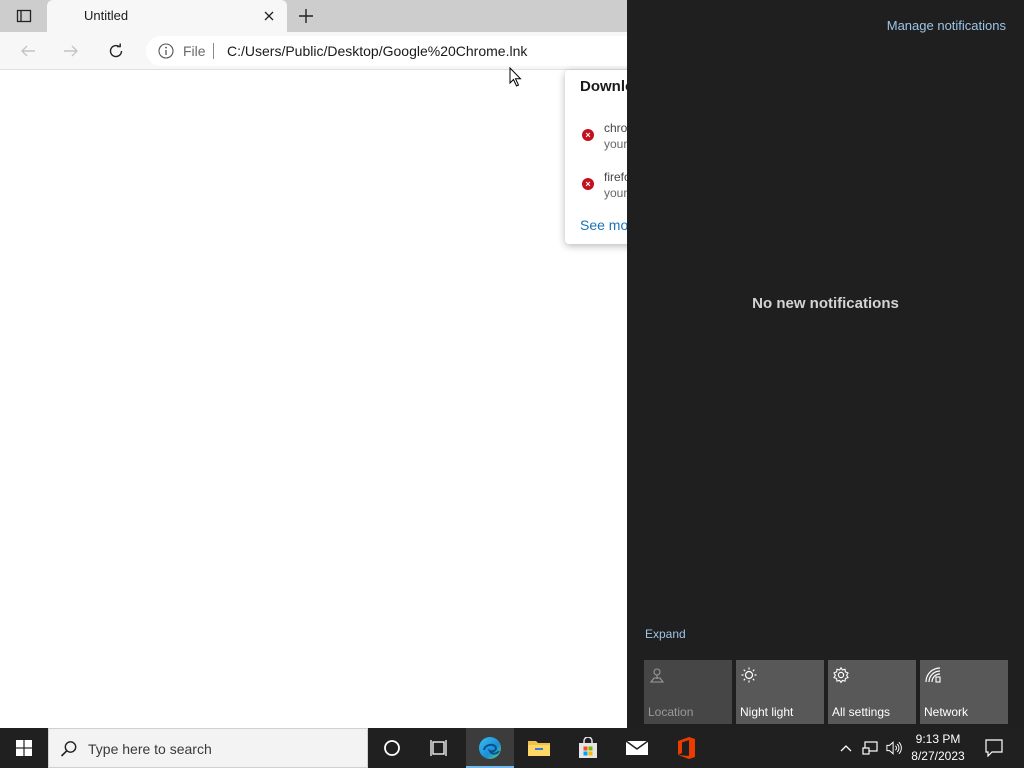 The image size is (1024, 768). I want to click on quick-action-all-settings: All settings, so click(872, 692).